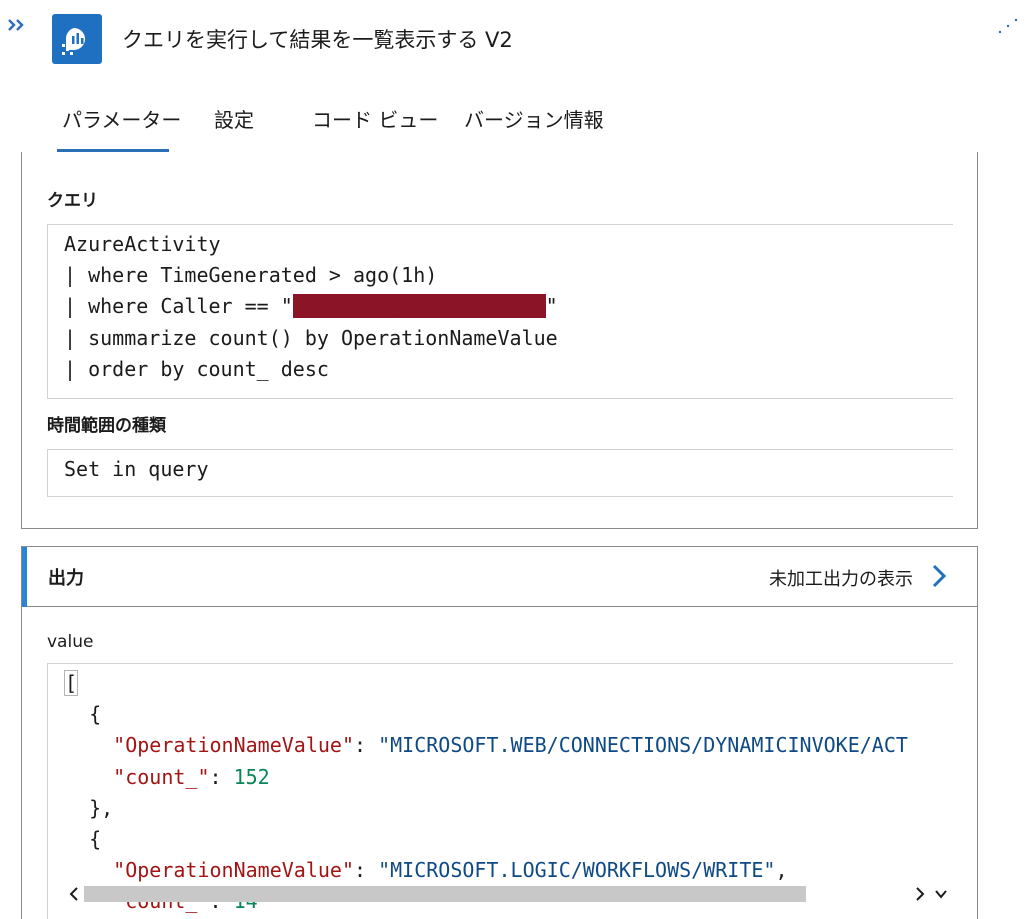  I want to click on double-chevron-right-icon, so click(16, 25).